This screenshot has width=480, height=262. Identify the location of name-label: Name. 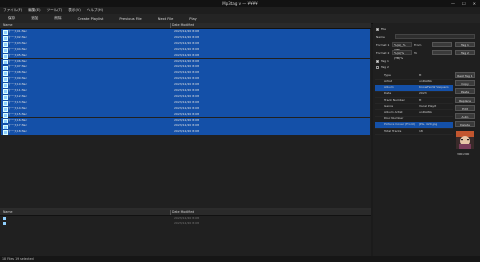
(380, 37).